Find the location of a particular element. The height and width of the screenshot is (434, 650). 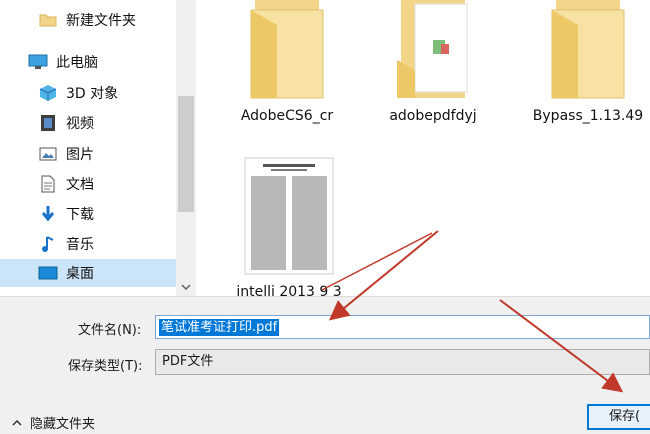

filetype-label: 保存类型(T): is located at coordinates (105, 366).